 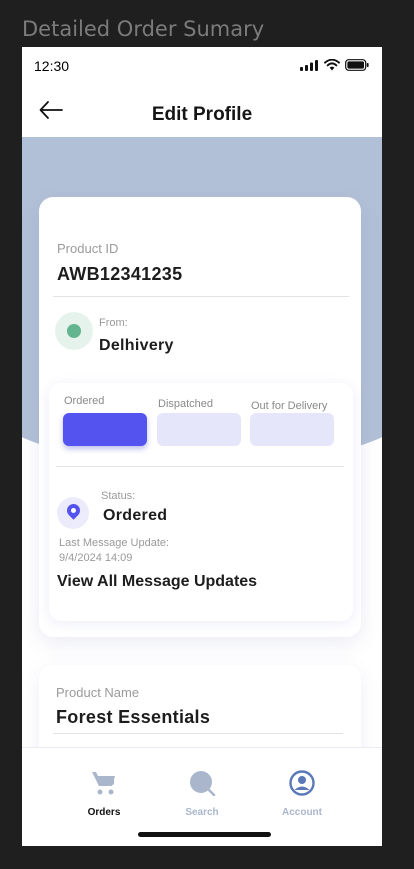 What do you see at coordinates (105, 429) in the screenshot?
I see `step-ordered` at bounding box center [105, 429].